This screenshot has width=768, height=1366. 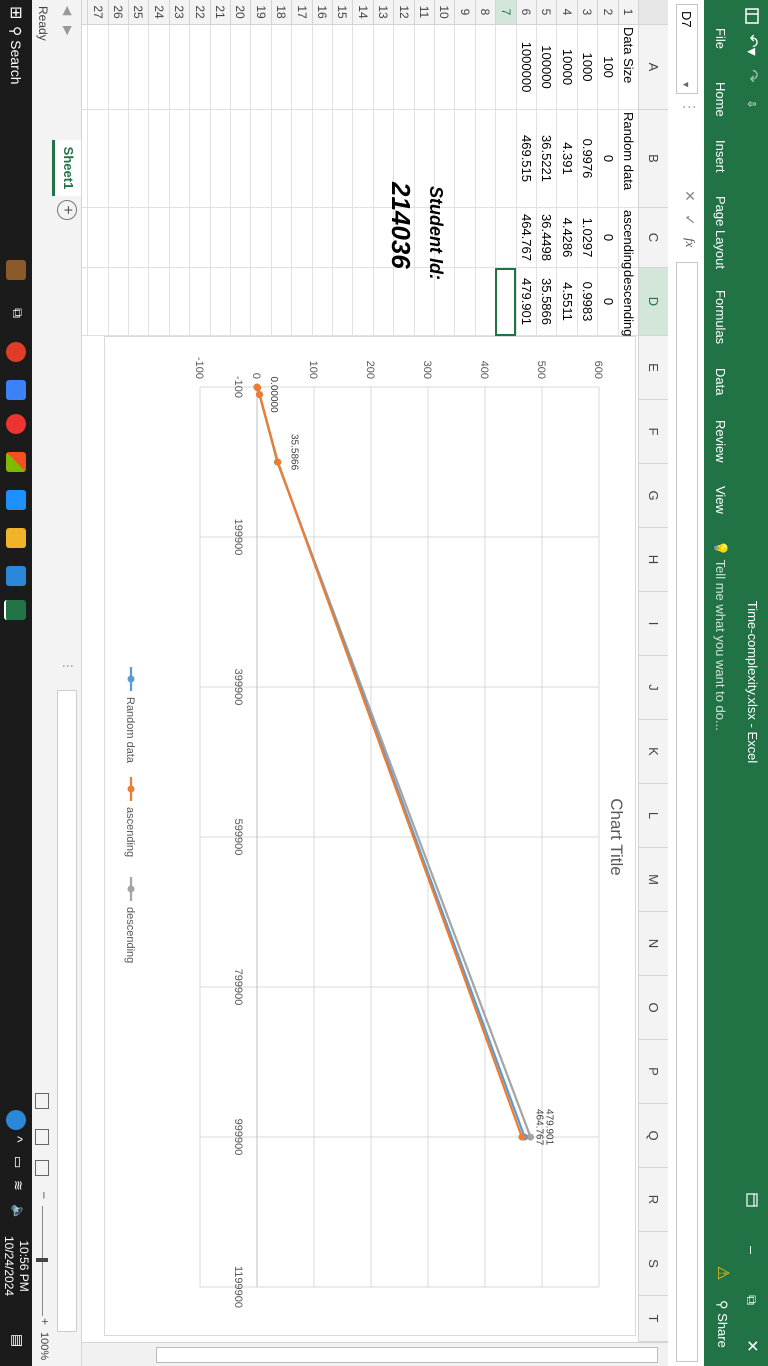 I want to click on tab-view: View, so click(x=720, y=500).